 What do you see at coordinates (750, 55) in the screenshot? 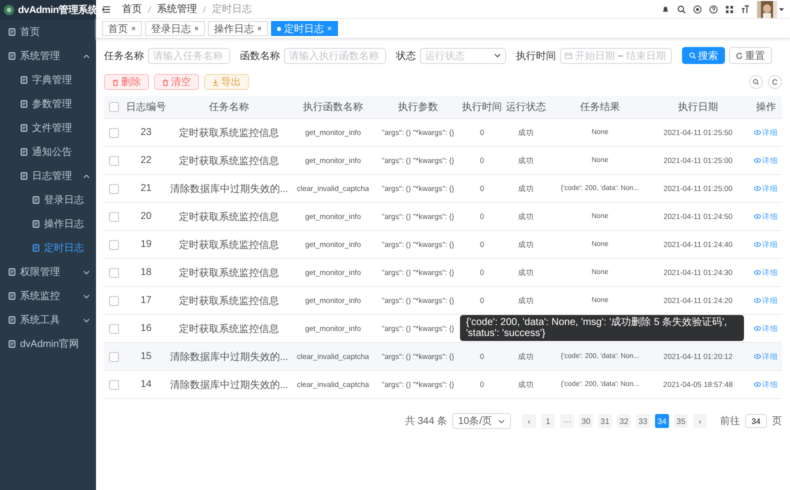
I see `reset-button: 重置` at bounding box center [750, 55].